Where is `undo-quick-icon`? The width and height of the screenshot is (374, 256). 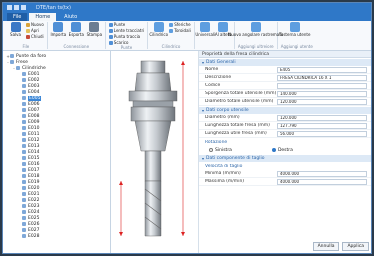
undo-quick-icon is located at coordinates (16, 7).